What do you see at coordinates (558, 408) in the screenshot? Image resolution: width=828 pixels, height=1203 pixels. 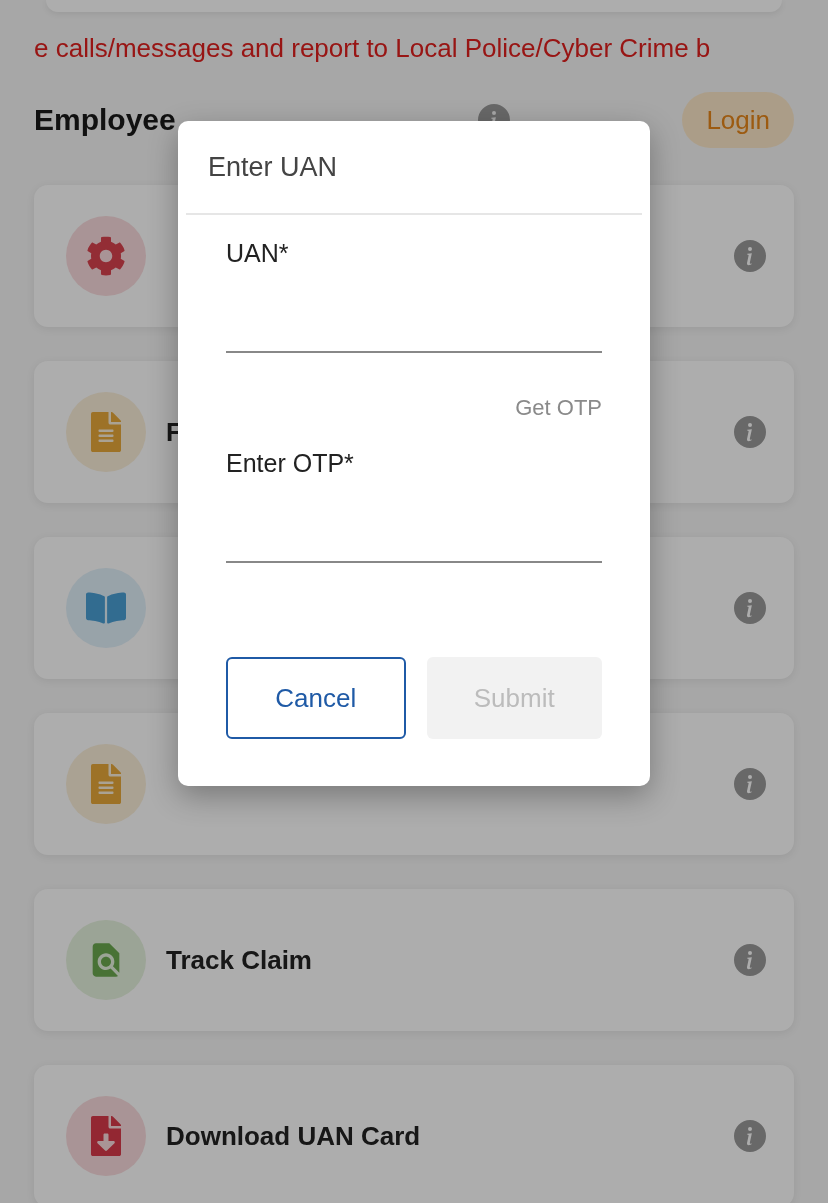 I see `get-otp-link: Get OTP` at bounding box center [558, 408].